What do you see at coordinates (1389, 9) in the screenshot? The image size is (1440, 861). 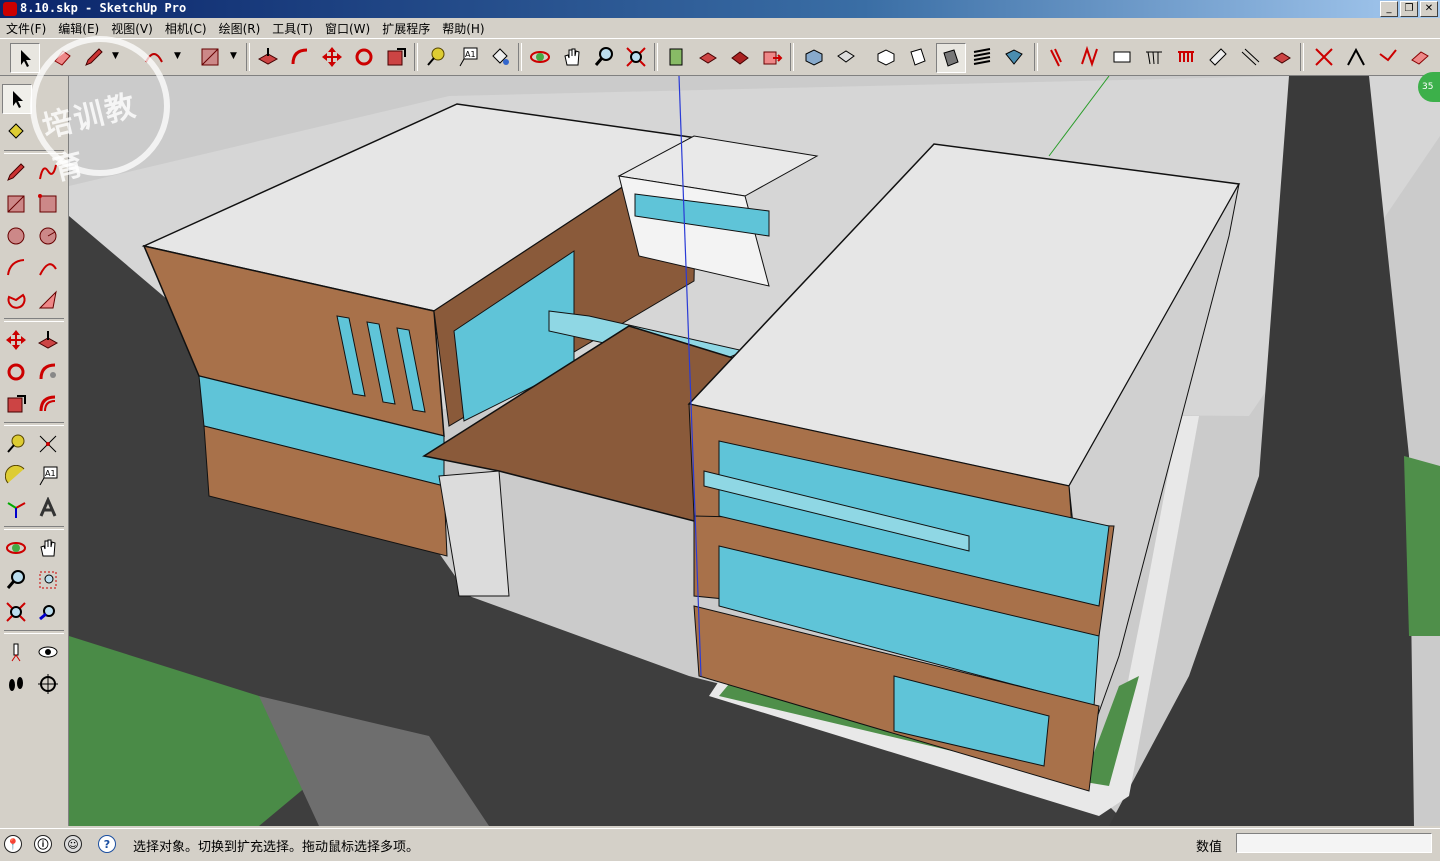 I see `minimize-button: _` at bounding box center [1389, 9].